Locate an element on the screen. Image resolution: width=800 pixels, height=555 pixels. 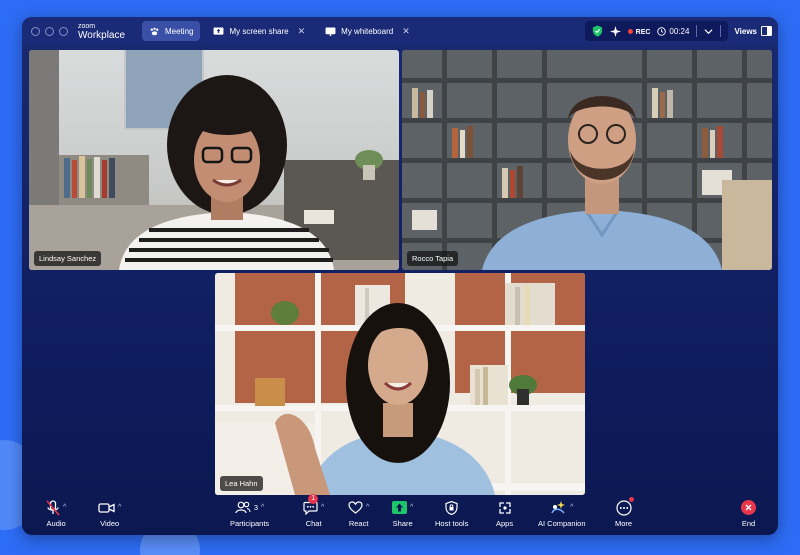
more-button: More is located at coordinates (624, 512).